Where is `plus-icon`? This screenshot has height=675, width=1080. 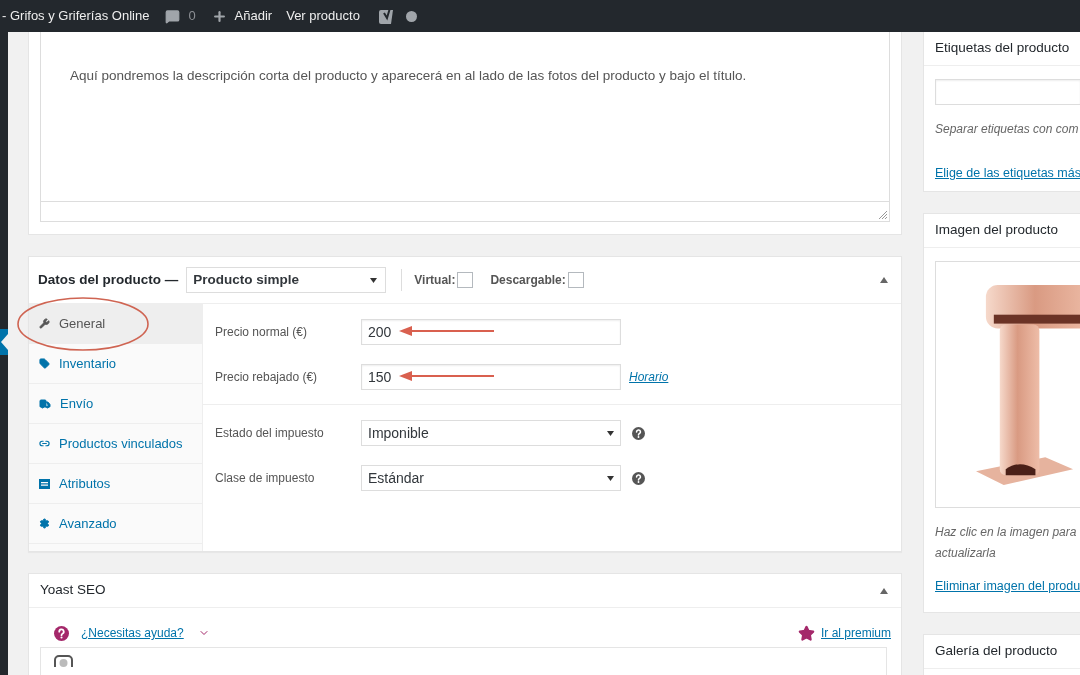 plus-icon is located at coordinates (219, 16).